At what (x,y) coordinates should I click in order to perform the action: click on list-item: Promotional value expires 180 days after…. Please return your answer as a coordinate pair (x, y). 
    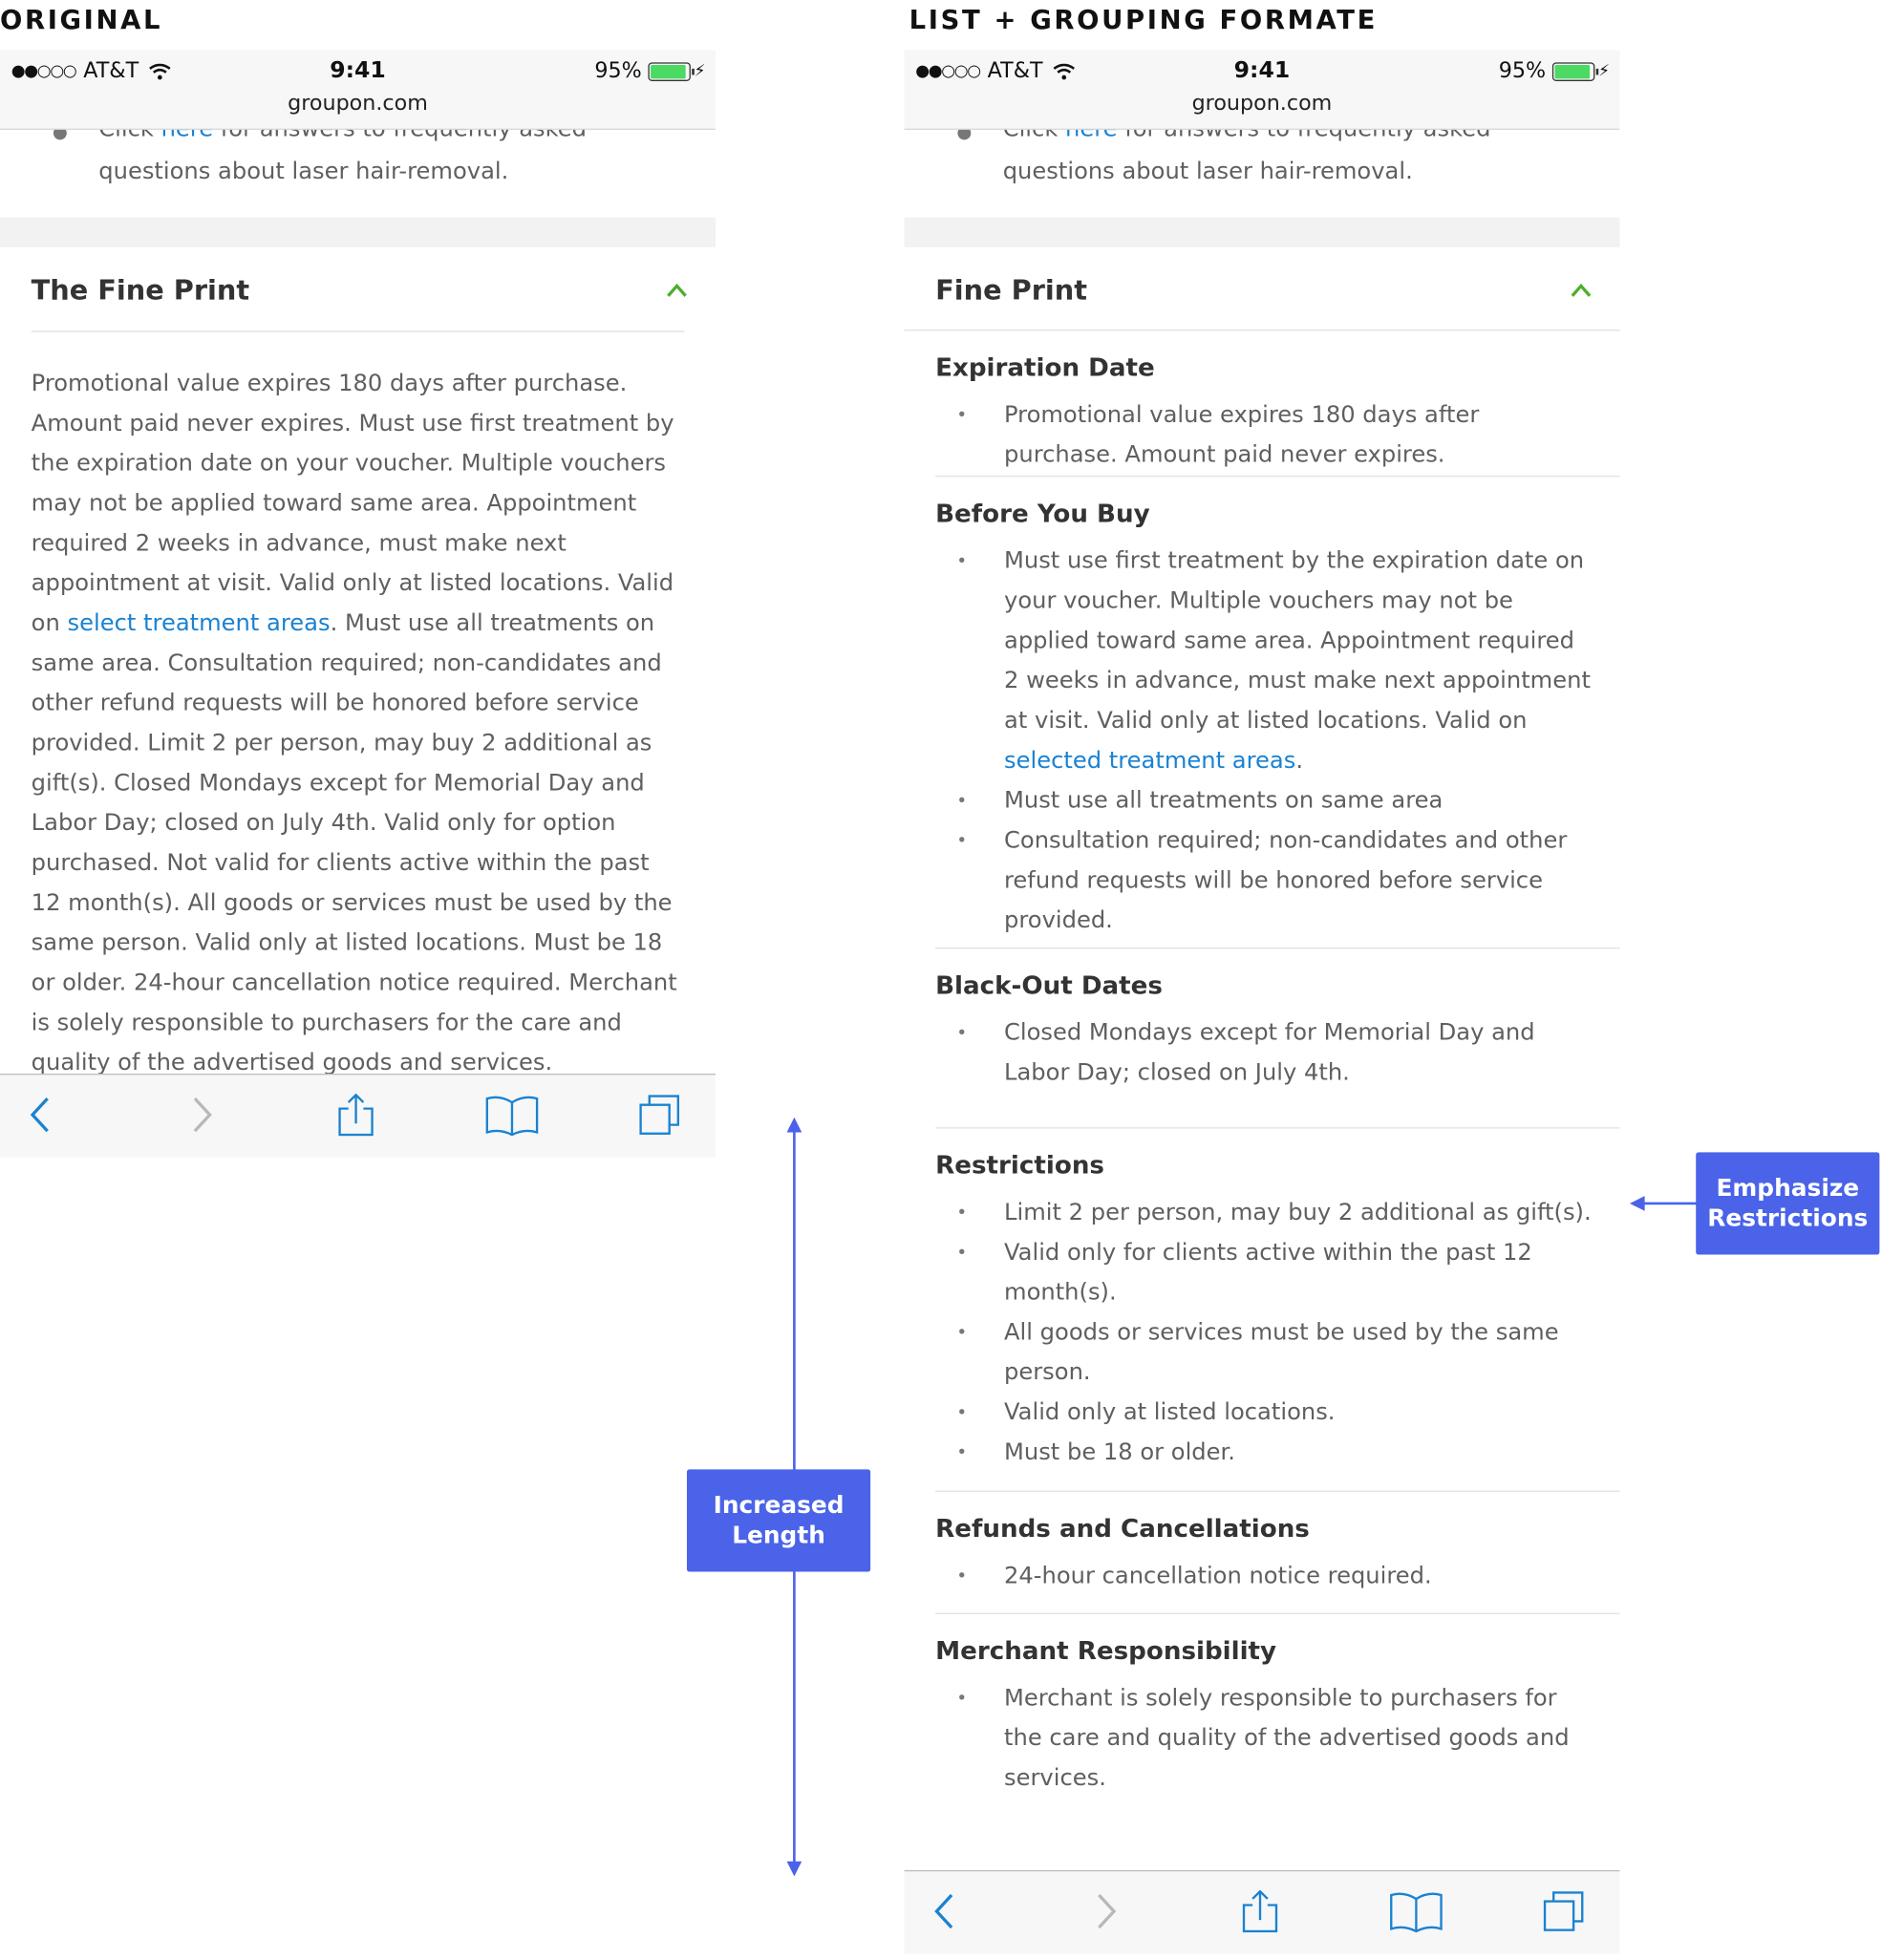
    Looking at the image, I should click on (1277, 435).